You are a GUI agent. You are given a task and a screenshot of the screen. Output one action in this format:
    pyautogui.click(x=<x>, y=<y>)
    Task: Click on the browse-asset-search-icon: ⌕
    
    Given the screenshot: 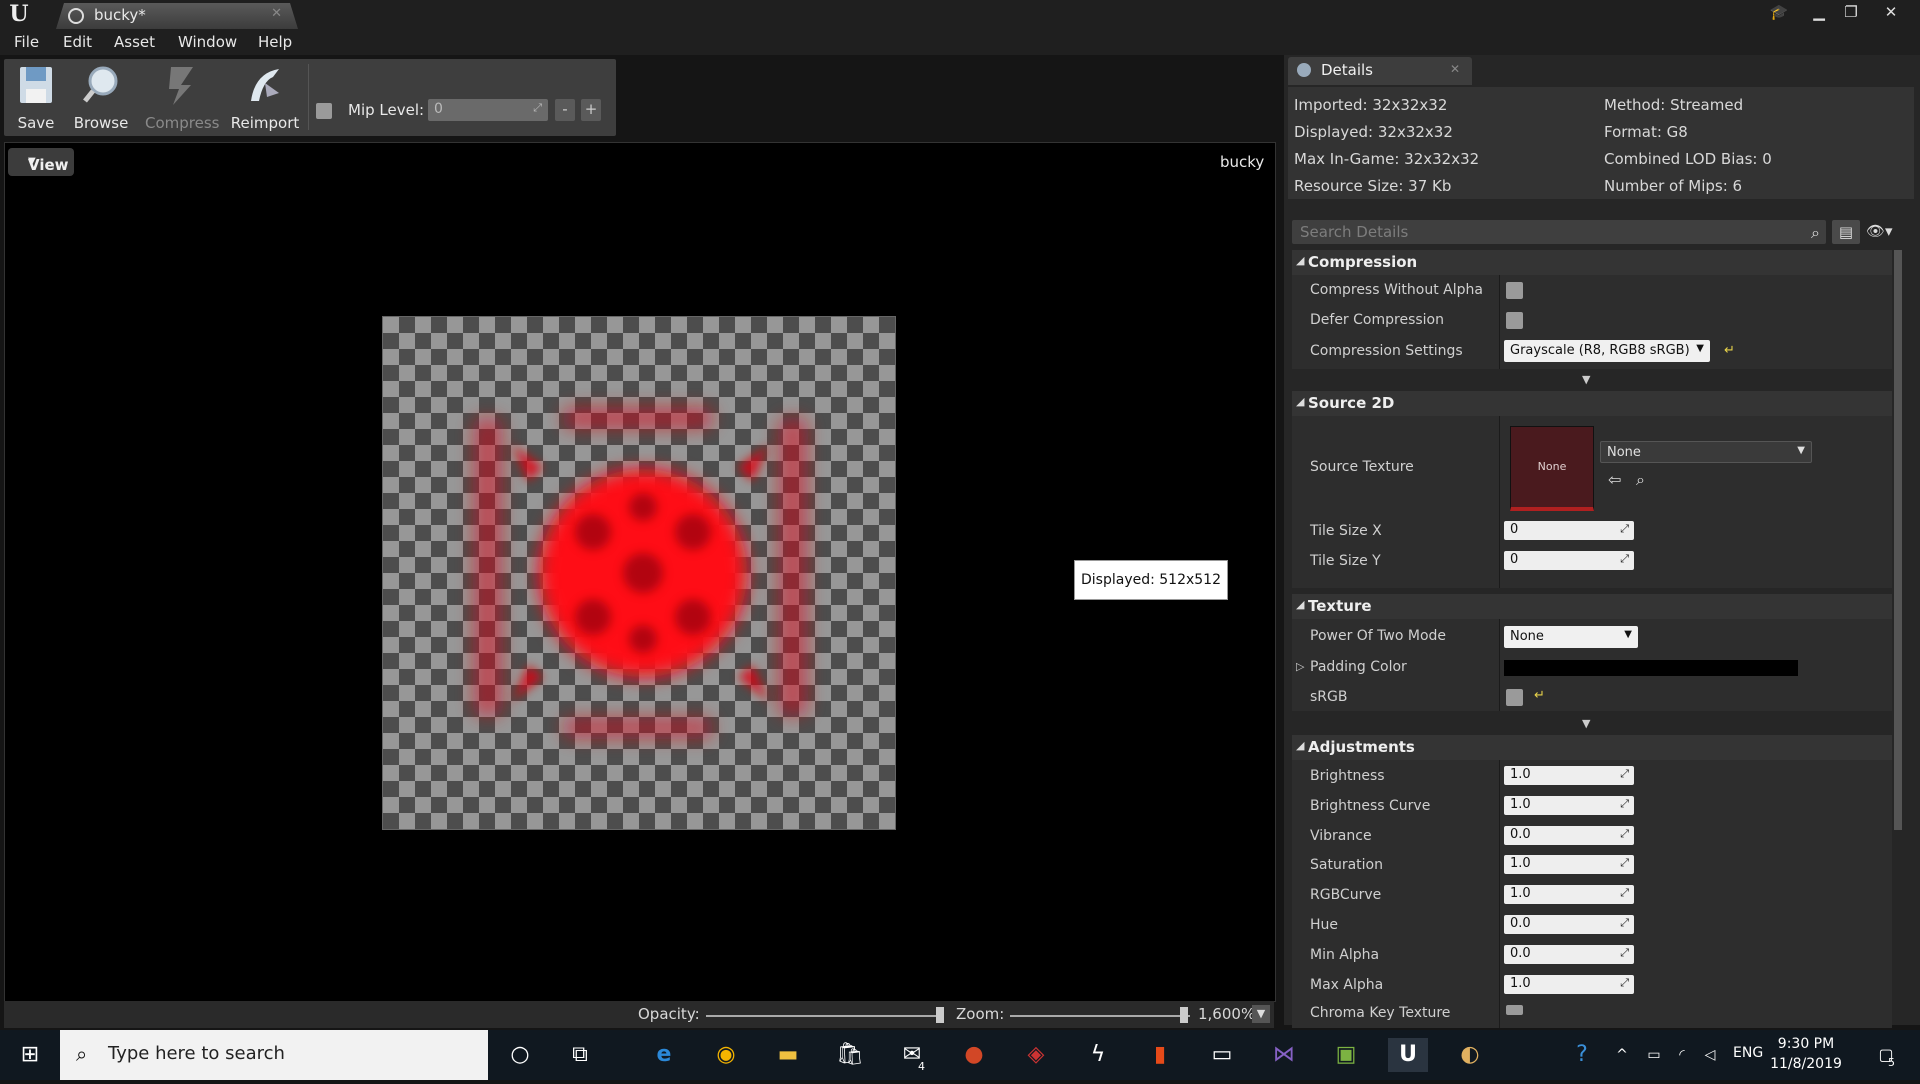 What is the action you would take?
    pyautogui.click(x=1640, y=480)
    